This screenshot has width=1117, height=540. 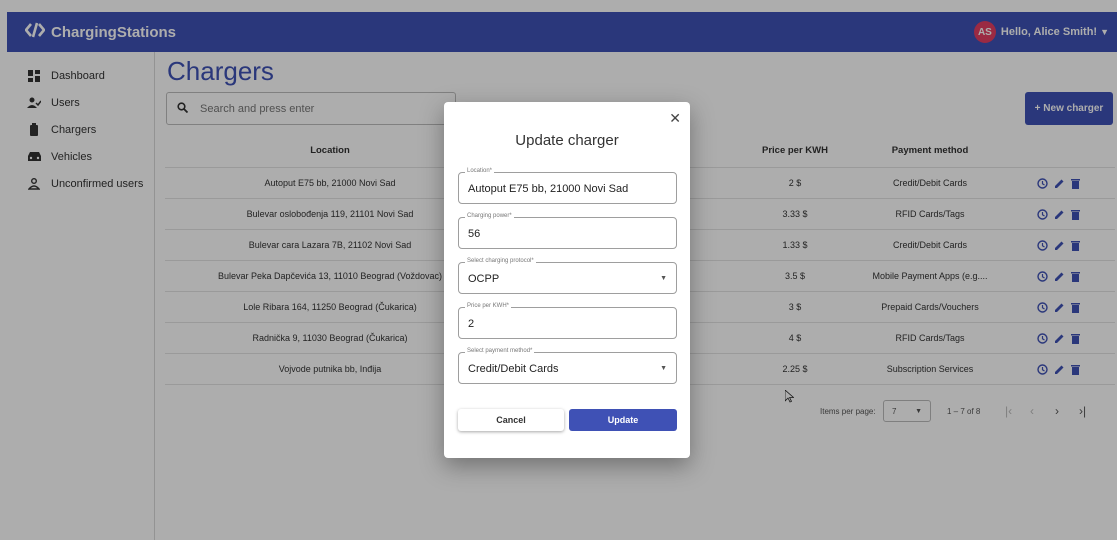 I want to click on field-value: OCPP, so click(x=484, y=279).